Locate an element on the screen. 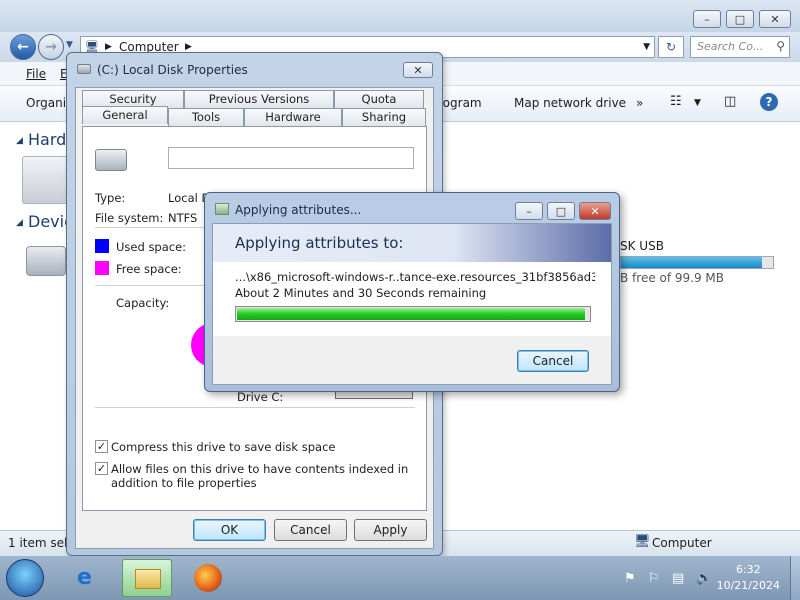 This screenshot has height=600, width=800. progress-bar is located at coordinates (413, 314).